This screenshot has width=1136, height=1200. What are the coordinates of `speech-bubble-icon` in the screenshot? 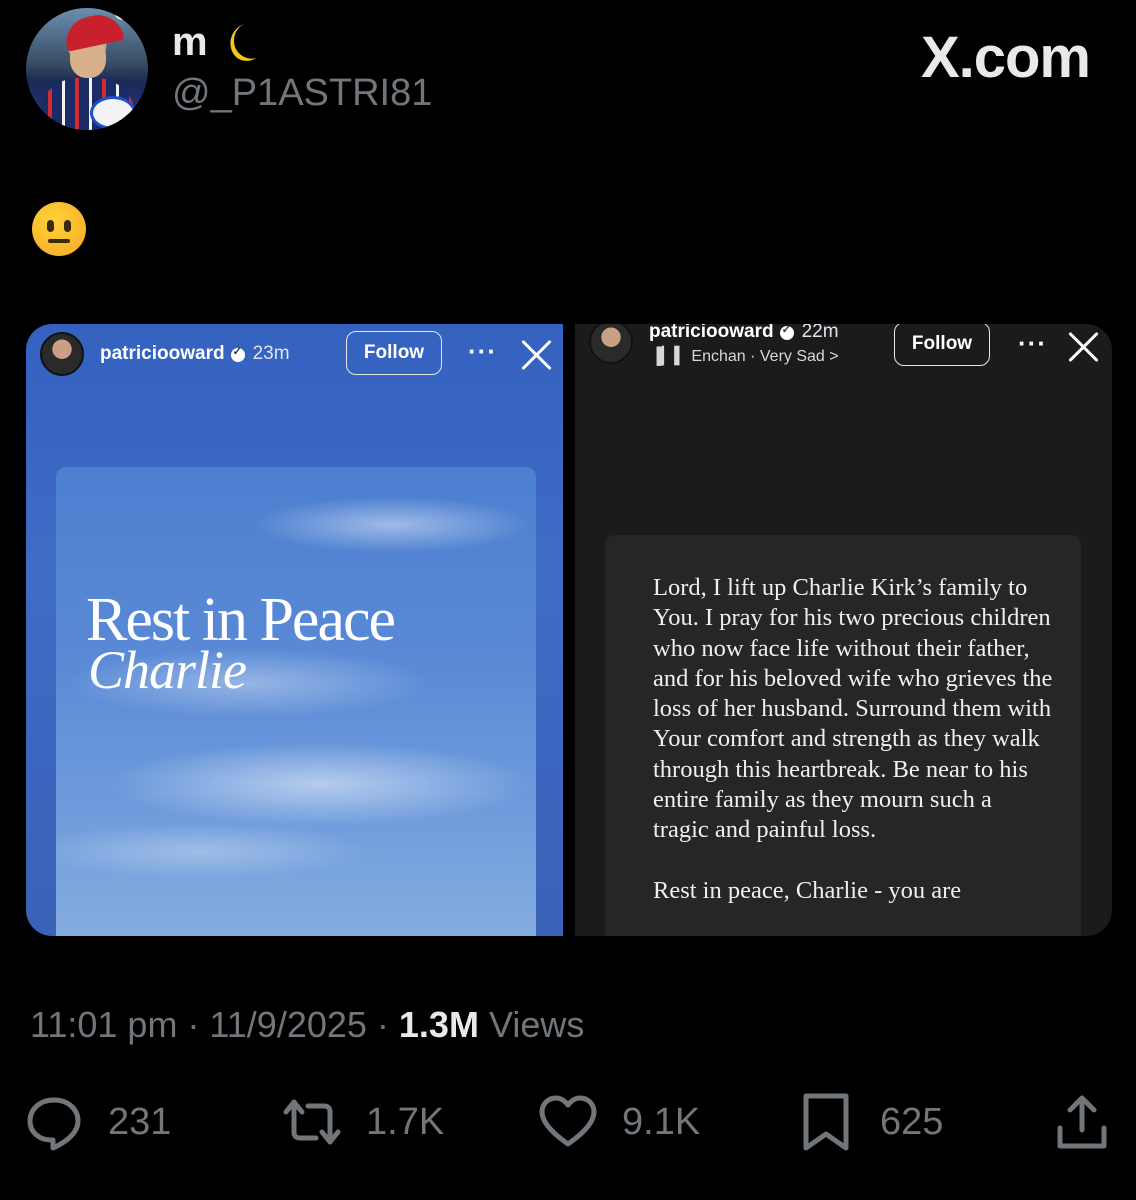 It's located at (54, 1124).